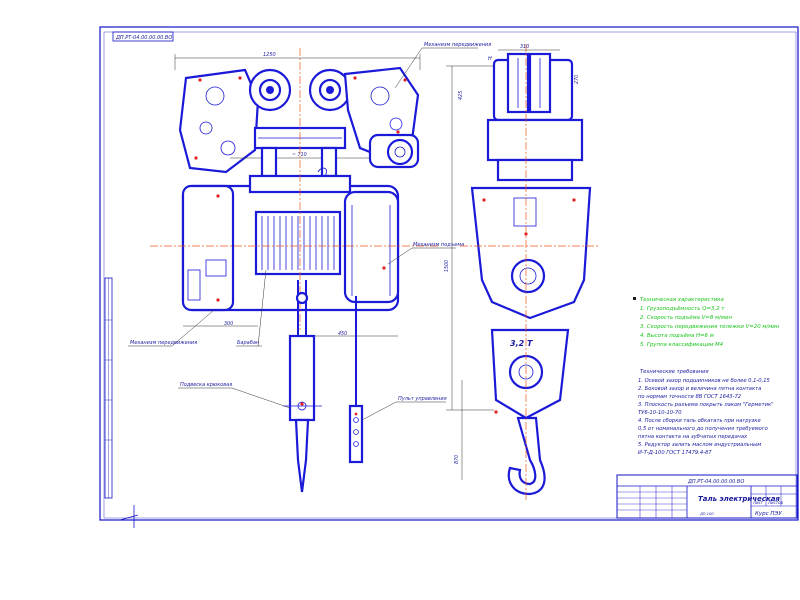 This screenshot has width=800, height=600. What do you see at coordinates (297, 115) in the screenshot?
I see `carriage-assembly: 1250 ~ 710` at bounding box center [297, 115].